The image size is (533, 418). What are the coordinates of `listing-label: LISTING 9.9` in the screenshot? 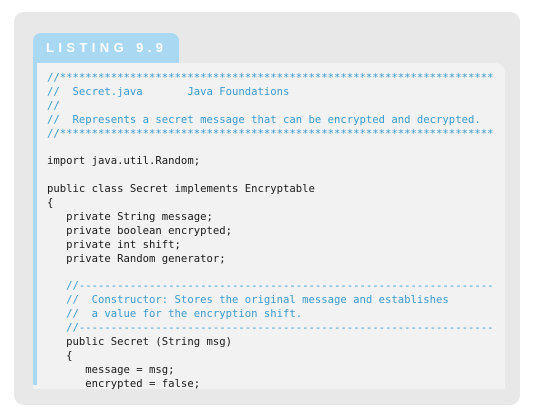 It's located at (107, 47).